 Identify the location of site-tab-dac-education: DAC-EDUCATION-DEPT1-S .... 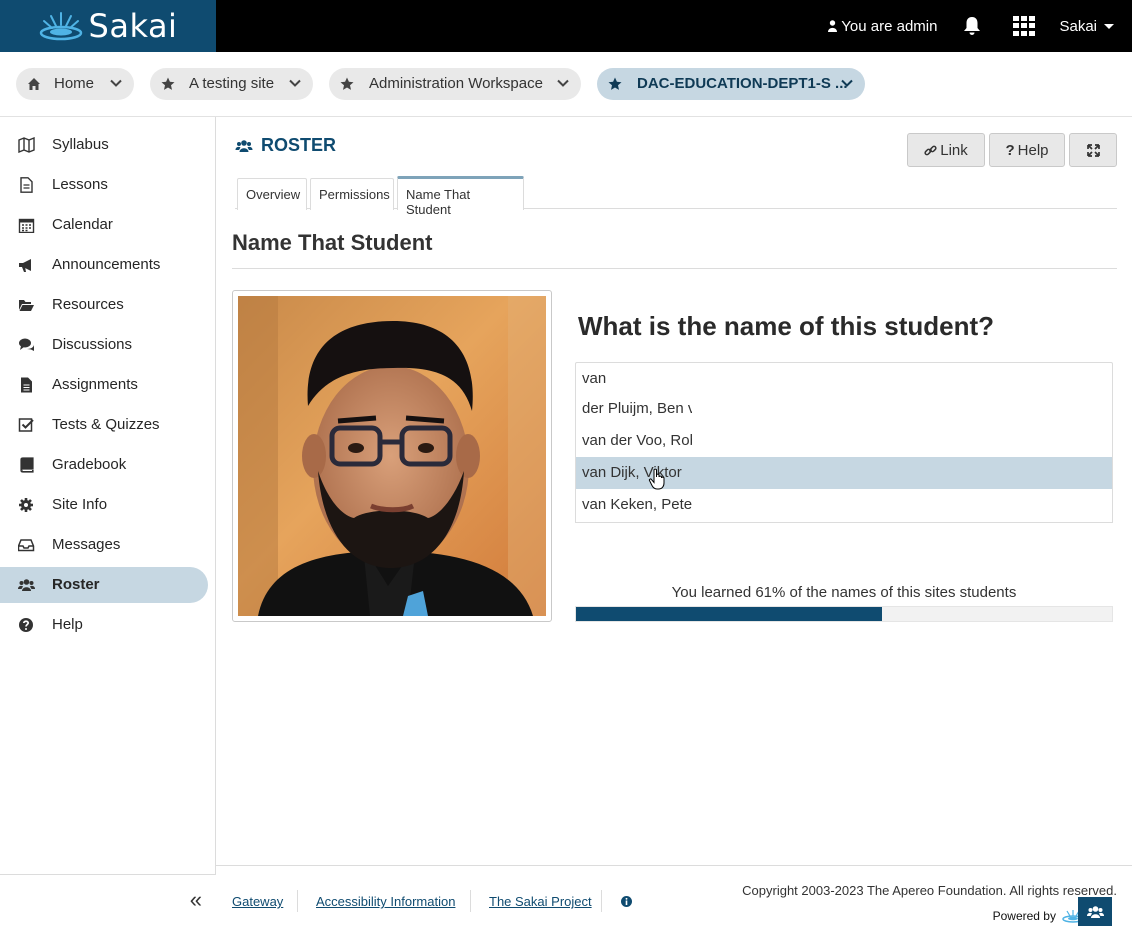
(731, 84).